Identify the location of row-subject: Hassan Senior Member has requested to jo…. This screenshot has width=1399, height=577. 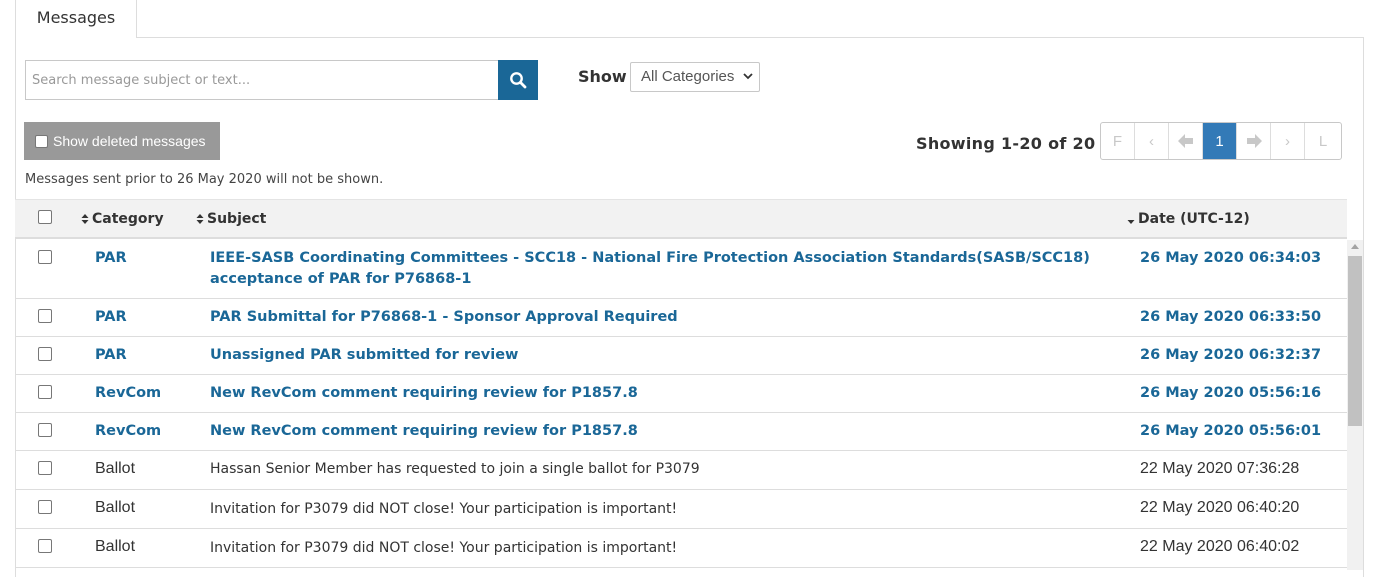
(660, 469).